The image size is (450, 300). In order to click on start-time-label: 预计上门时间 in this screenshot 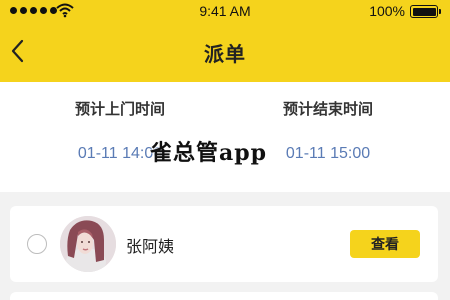, I will do `click(119, 109)`.